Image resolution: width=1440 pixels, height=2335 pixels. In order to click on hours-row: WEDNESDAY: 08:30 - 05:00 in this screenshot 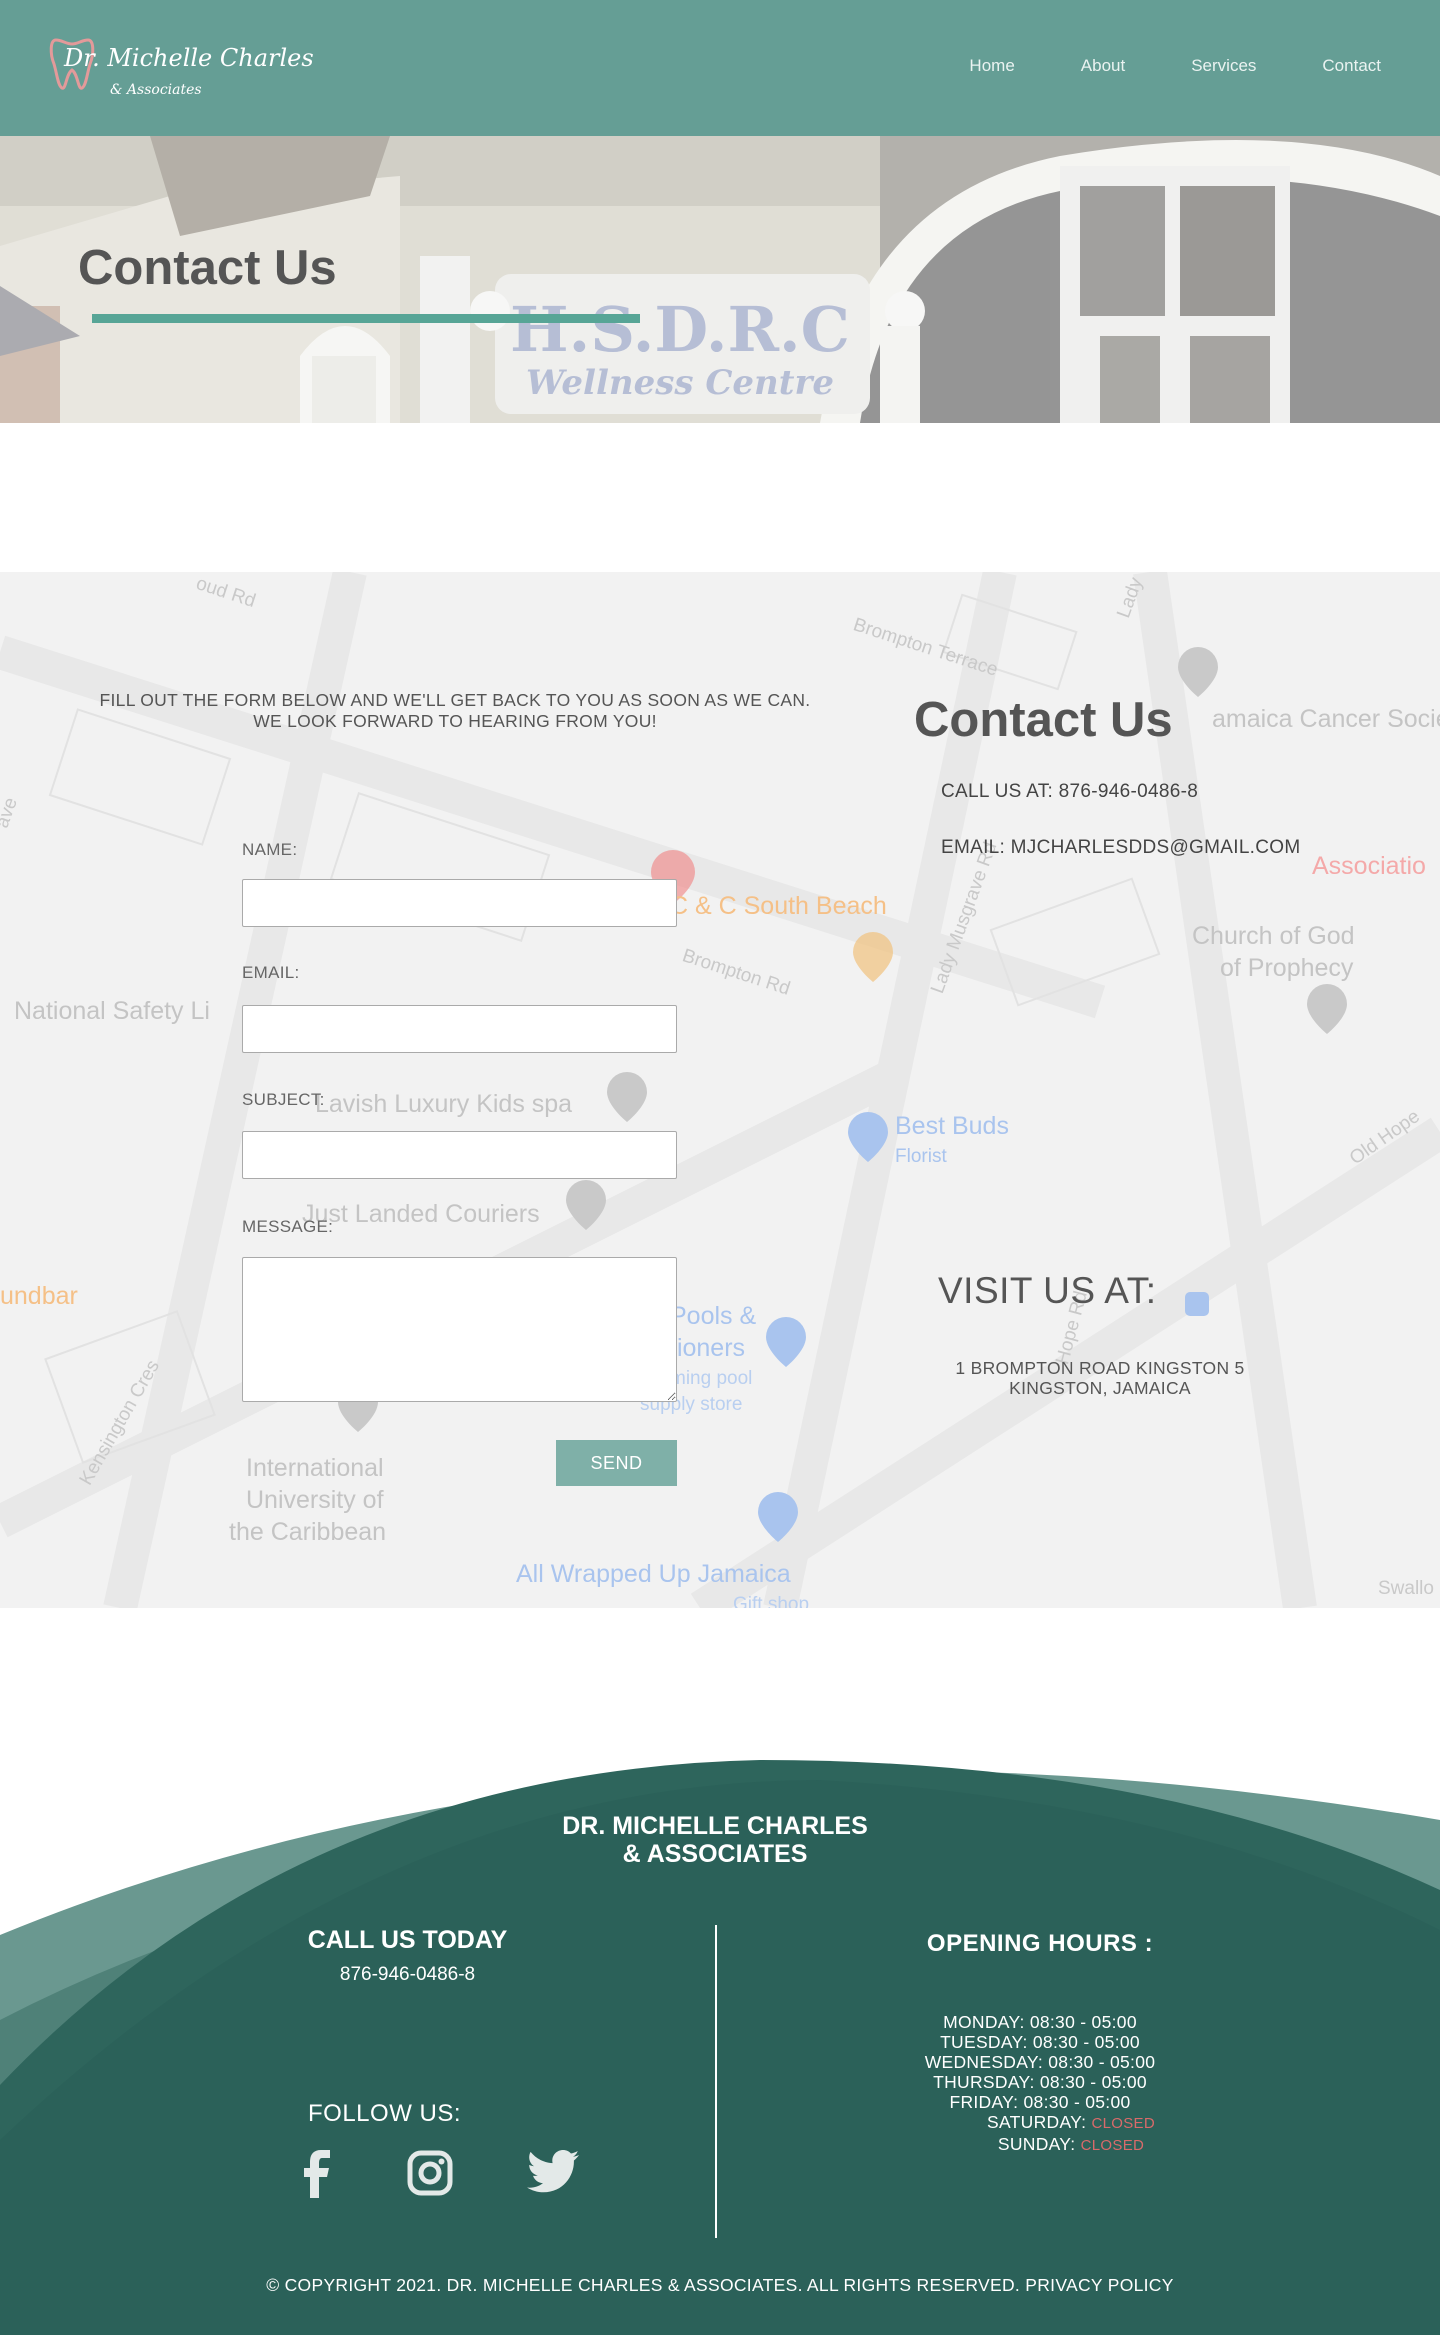, I will do `click(1040, 2062)`.